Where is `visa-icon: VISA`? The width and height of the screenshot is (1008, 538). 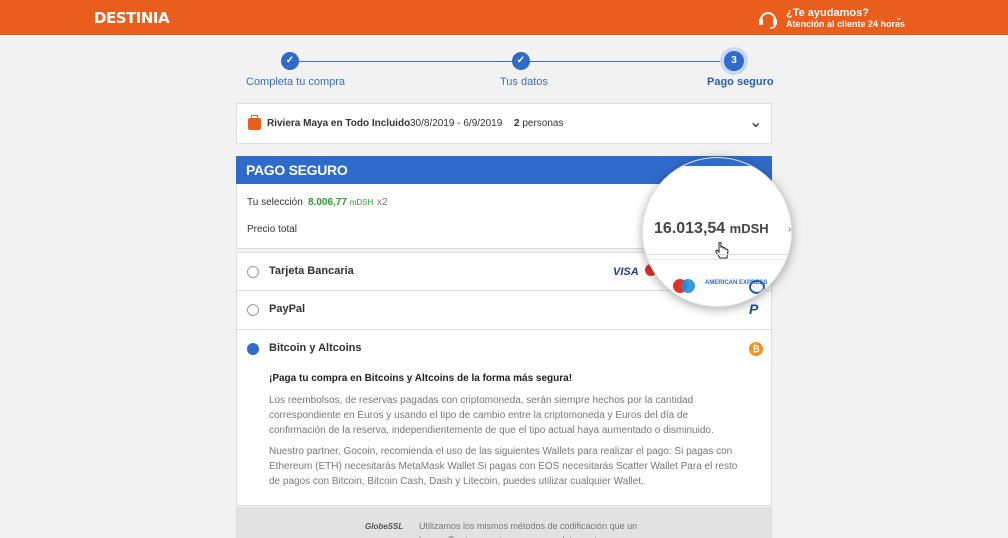 visa-icon: VISA is located at coordinates (626, 272).